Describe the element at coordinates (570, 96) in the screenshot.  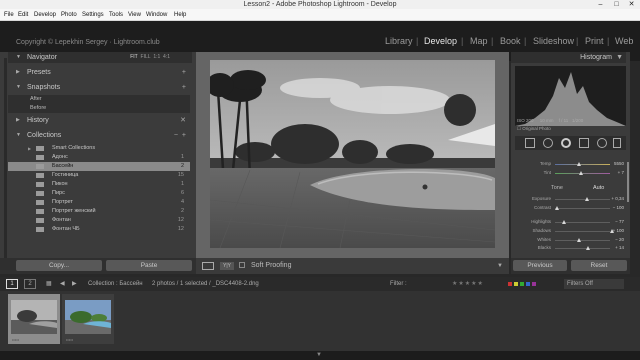
I see `histogram-graph` at that location.